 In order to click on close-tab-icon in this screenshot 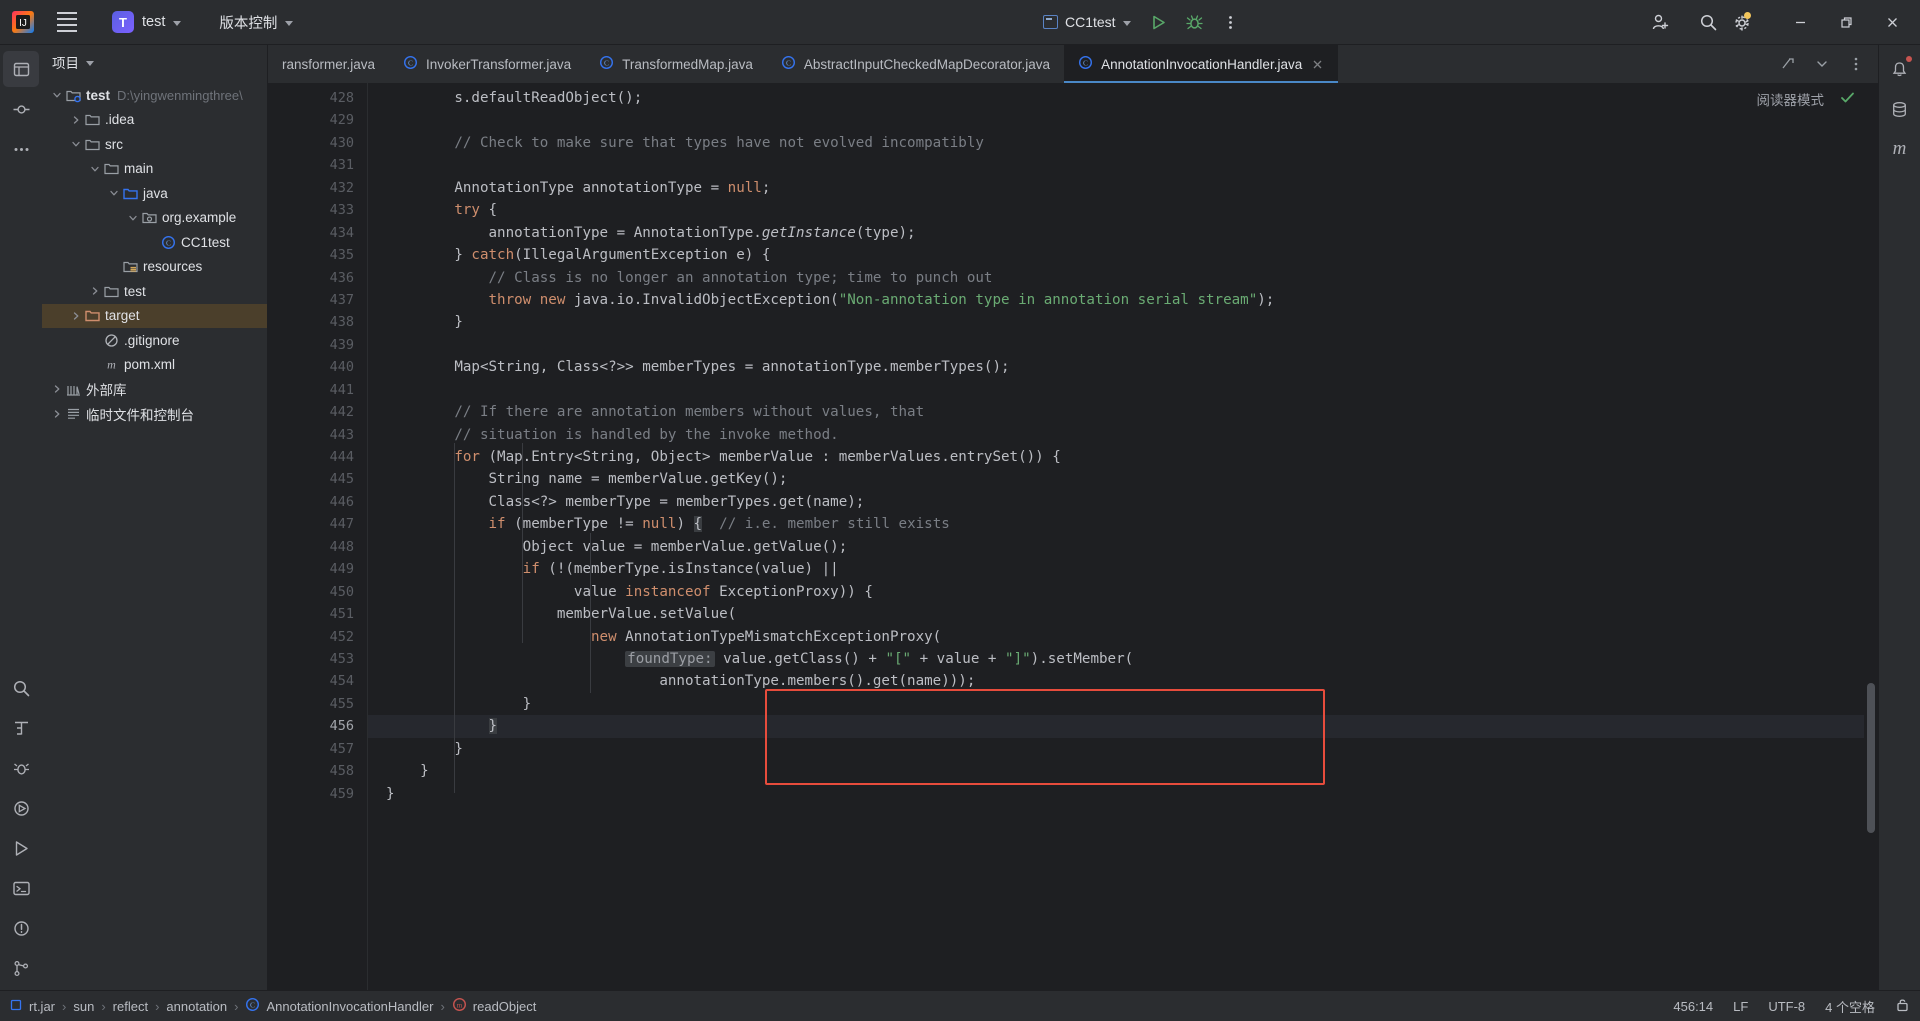, I will do `click(1317, 64)`.